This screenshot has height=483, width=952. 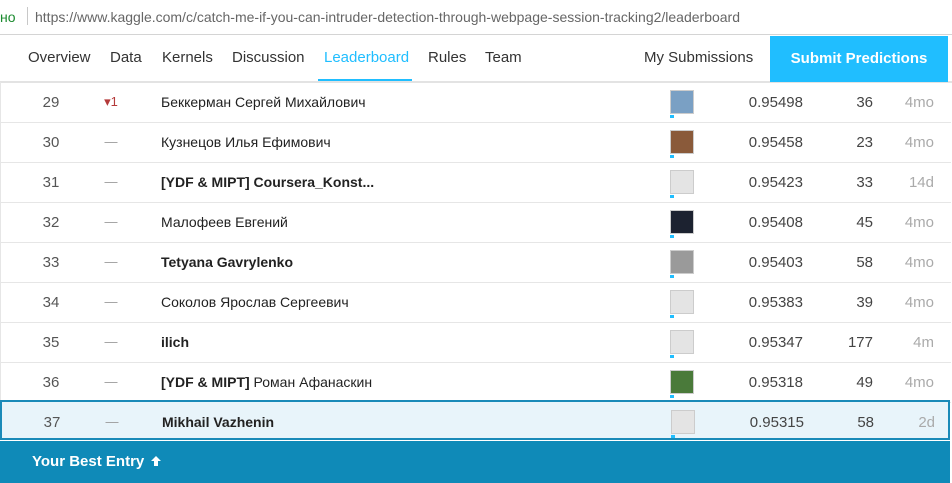 I want to click on tab-overview: Overview, so click(x=59, y=57).